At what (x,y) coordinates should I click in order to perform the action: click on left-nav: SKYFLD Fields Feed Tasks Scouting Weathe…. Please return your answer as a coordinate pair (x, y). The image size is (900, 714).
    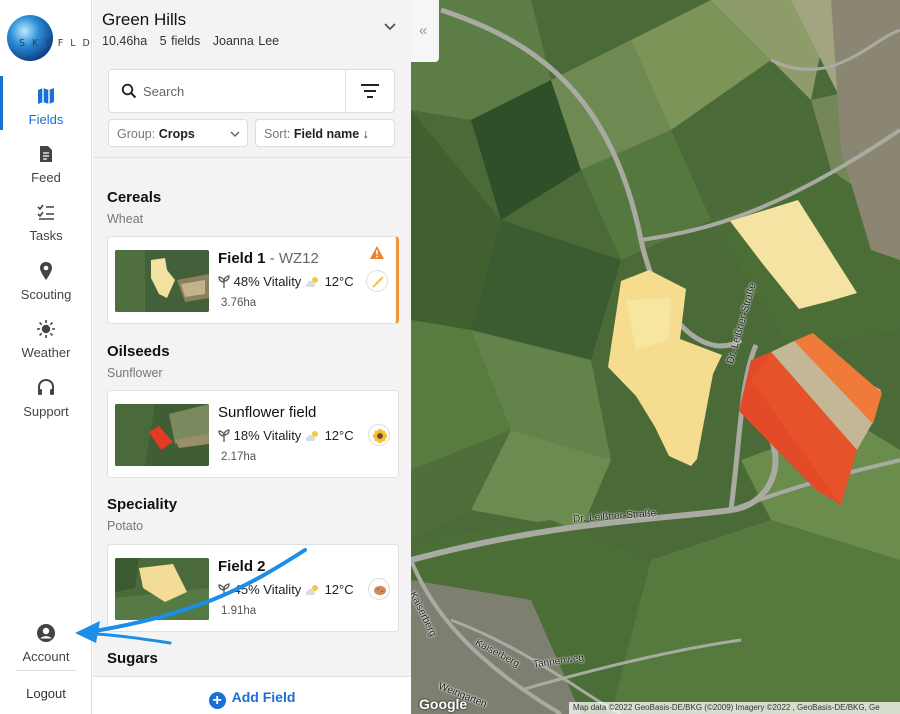
    Looking at the image, I should click on (46, 357).